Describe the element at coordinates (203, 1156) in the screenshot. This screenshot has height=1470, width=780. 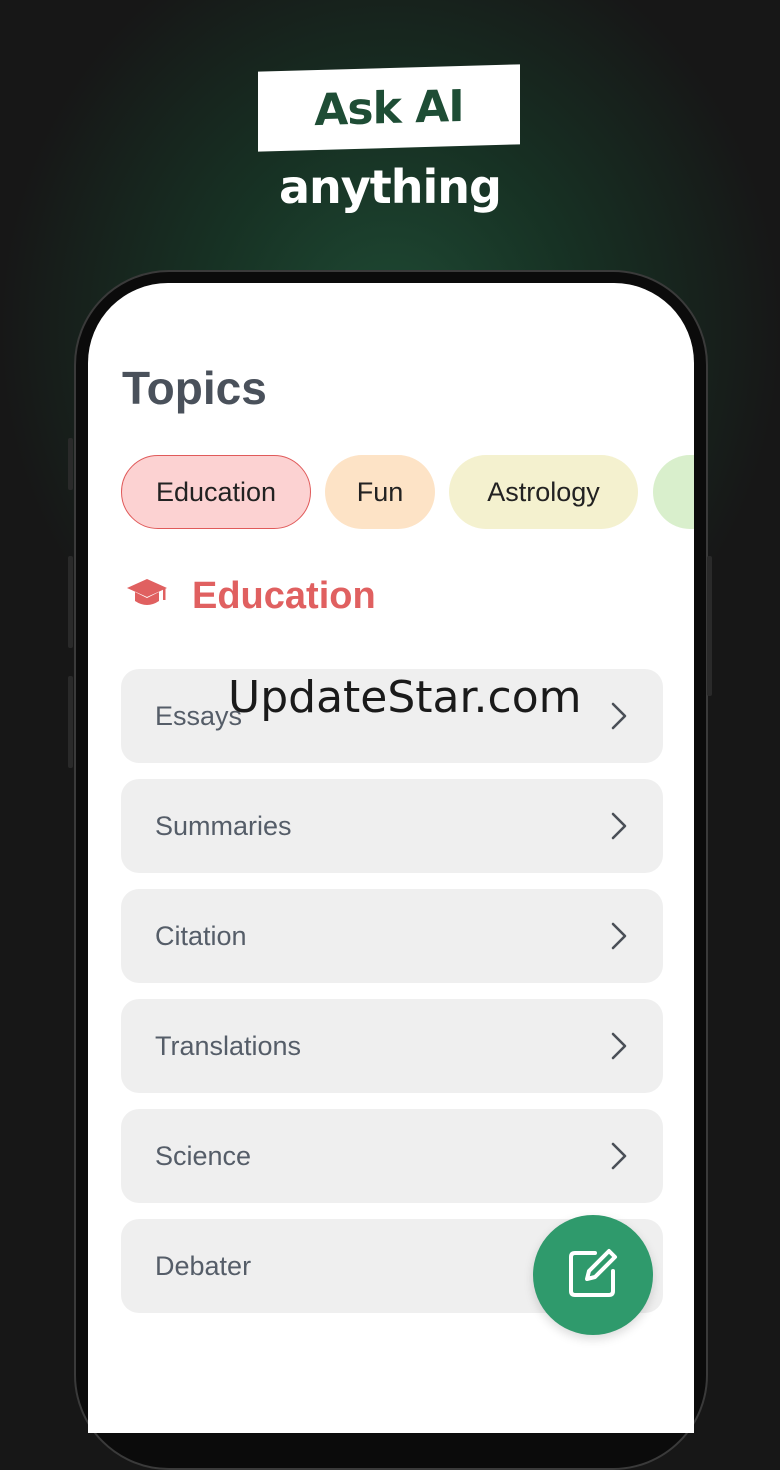
I see `list-item-label: Science` at that location.